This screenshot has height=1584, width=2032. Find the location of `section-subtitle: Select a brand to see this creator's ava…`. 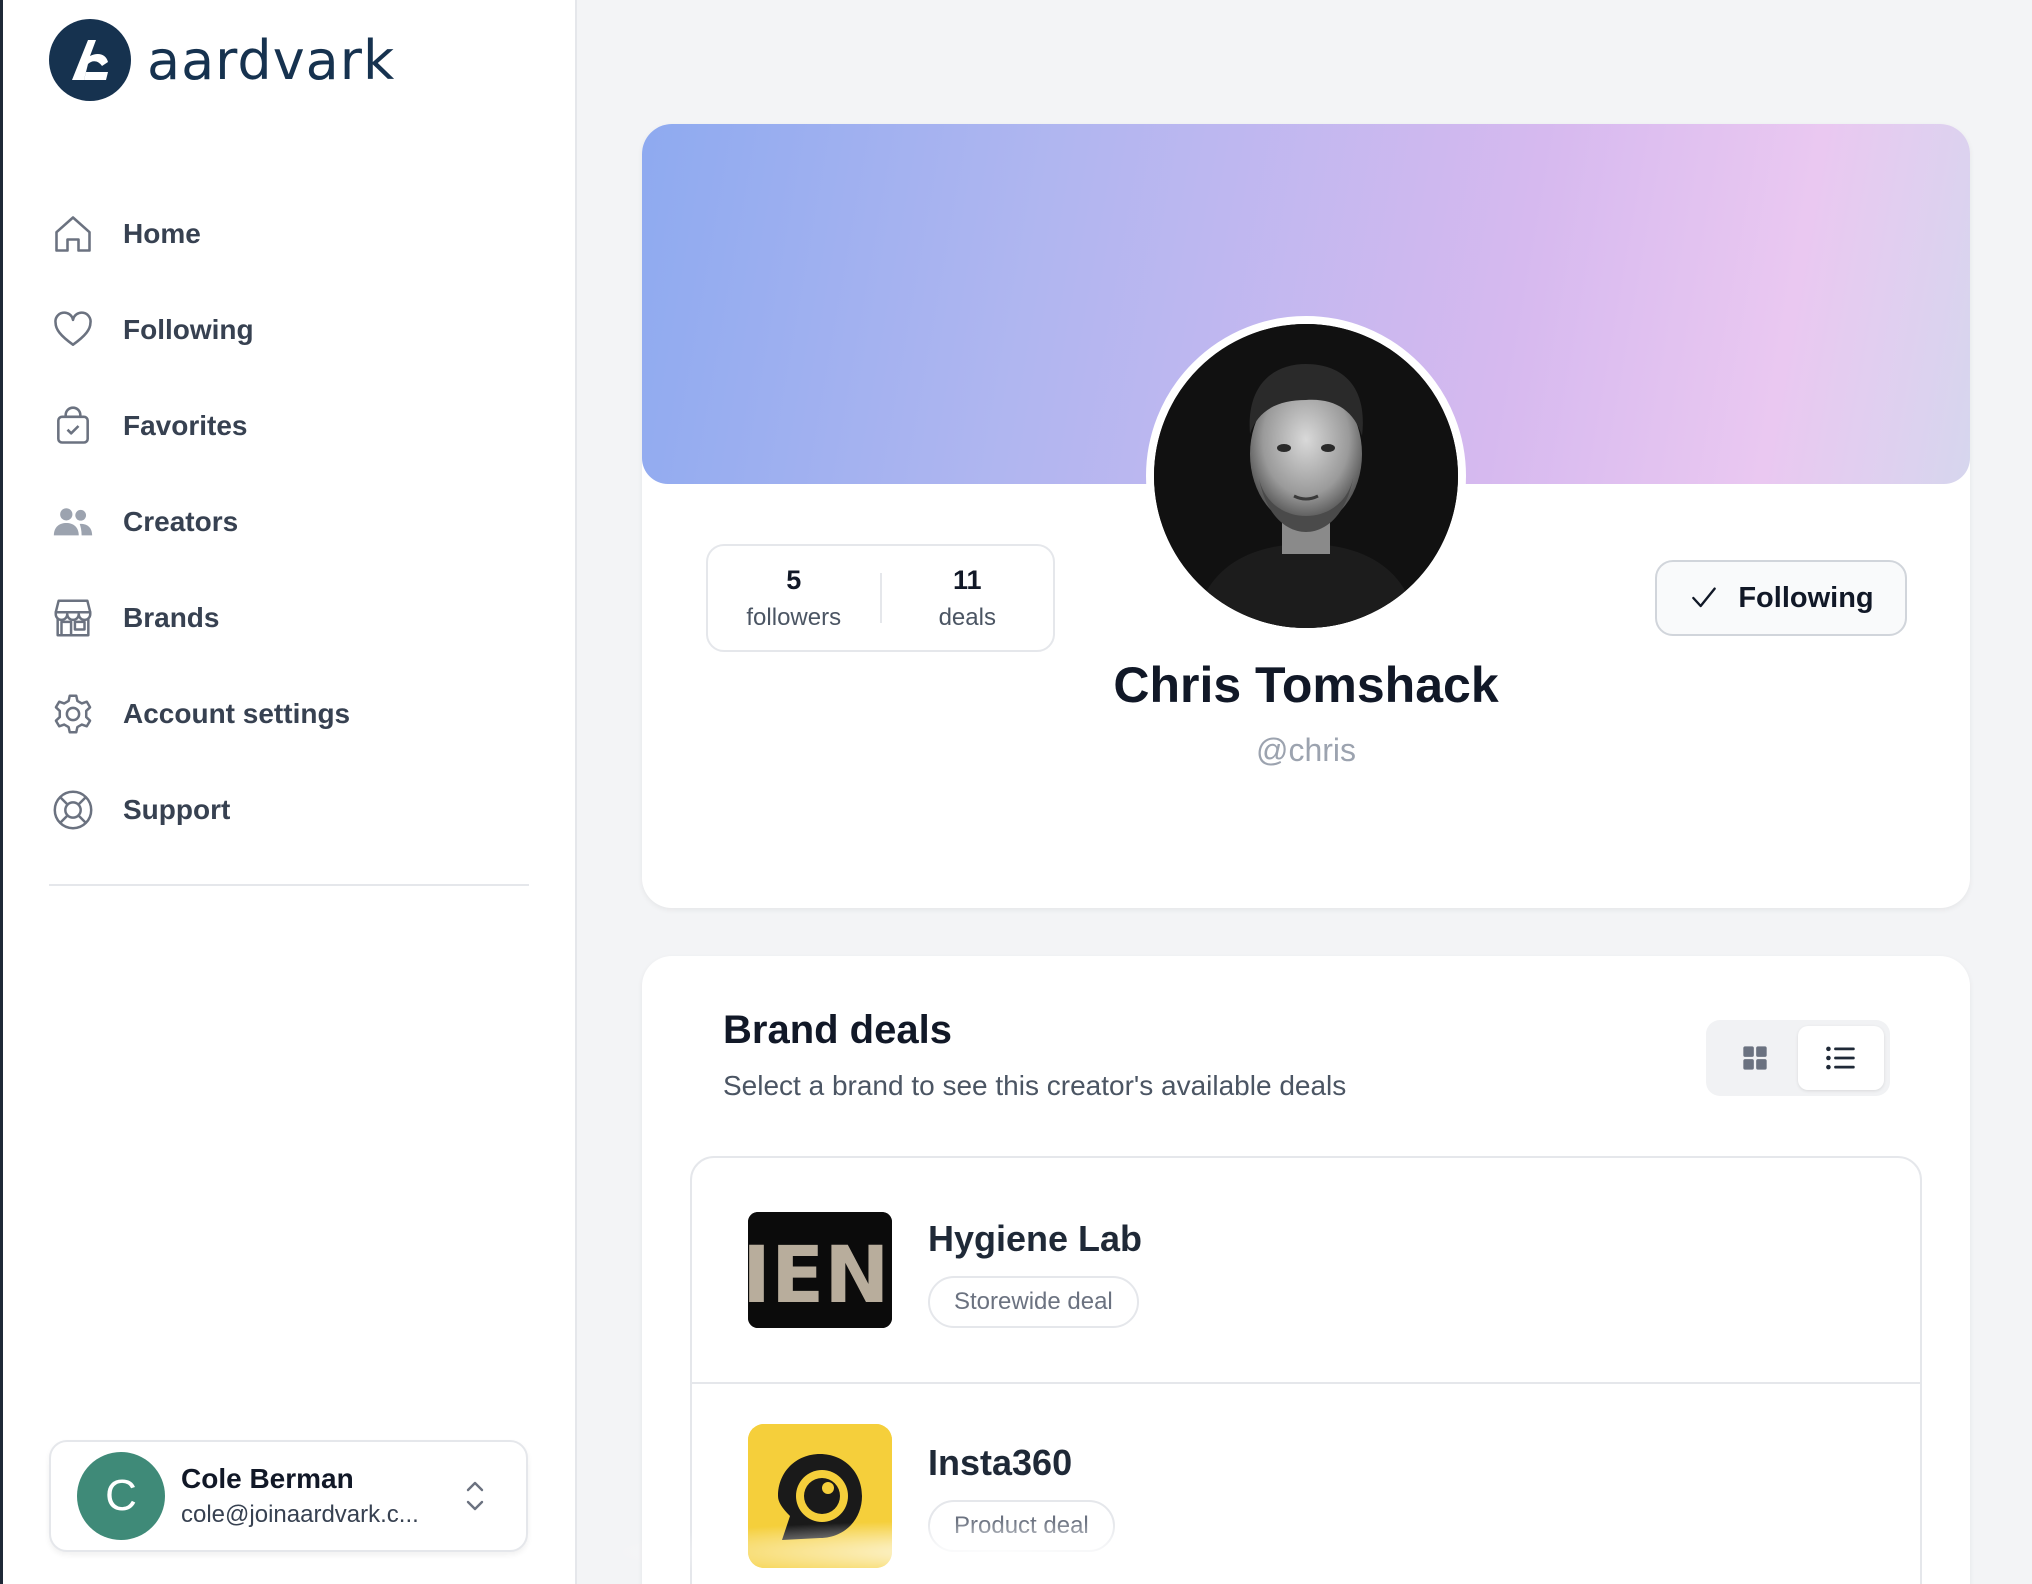

section-subtitle: Select a brand to see this creator's ava… is located at coordinates (1035, 1085).